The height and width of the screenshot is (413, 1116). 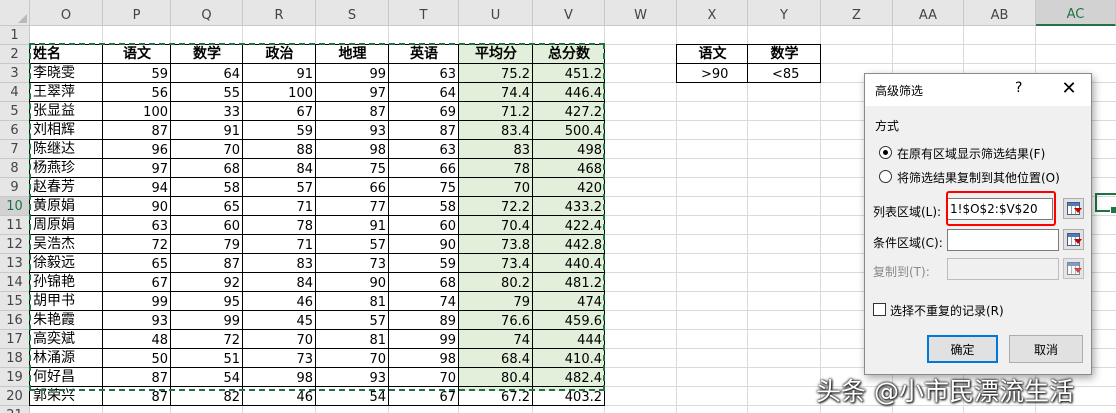 What do you see at coordinates (712, 13) in the screenshot?
I see `column-header-x: X` at bounding box center [712, 13].